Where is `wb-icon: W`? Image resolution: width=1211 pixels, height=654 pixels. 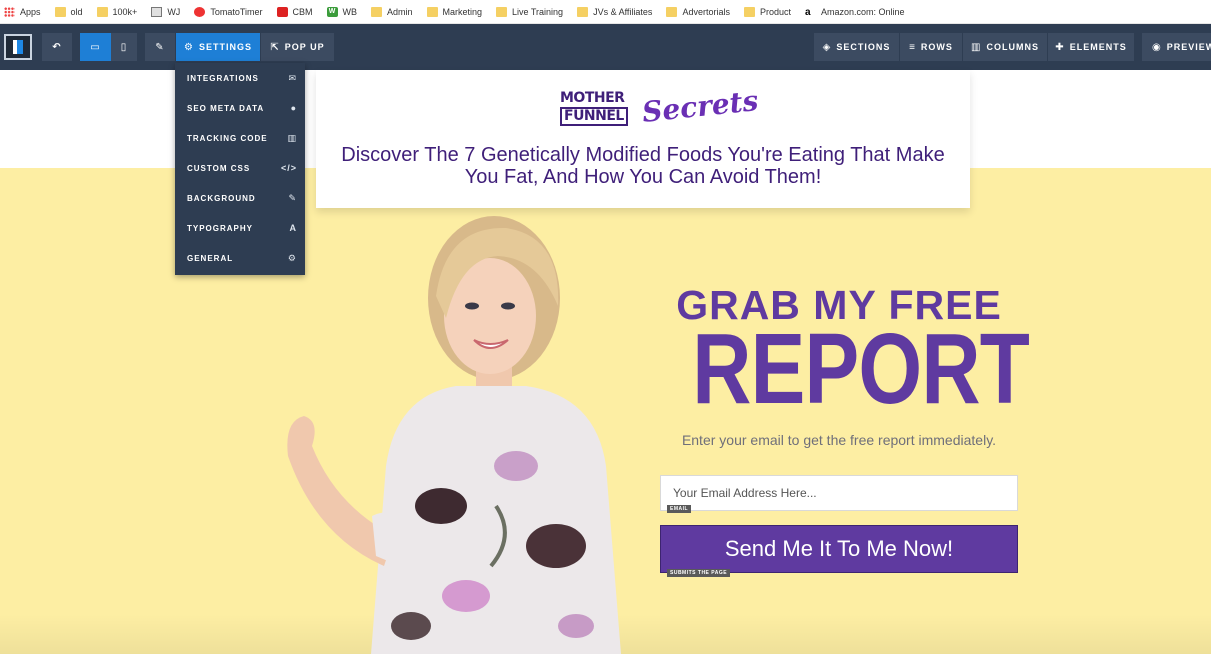
wb-icon: W is located at coordinates (332, 11).